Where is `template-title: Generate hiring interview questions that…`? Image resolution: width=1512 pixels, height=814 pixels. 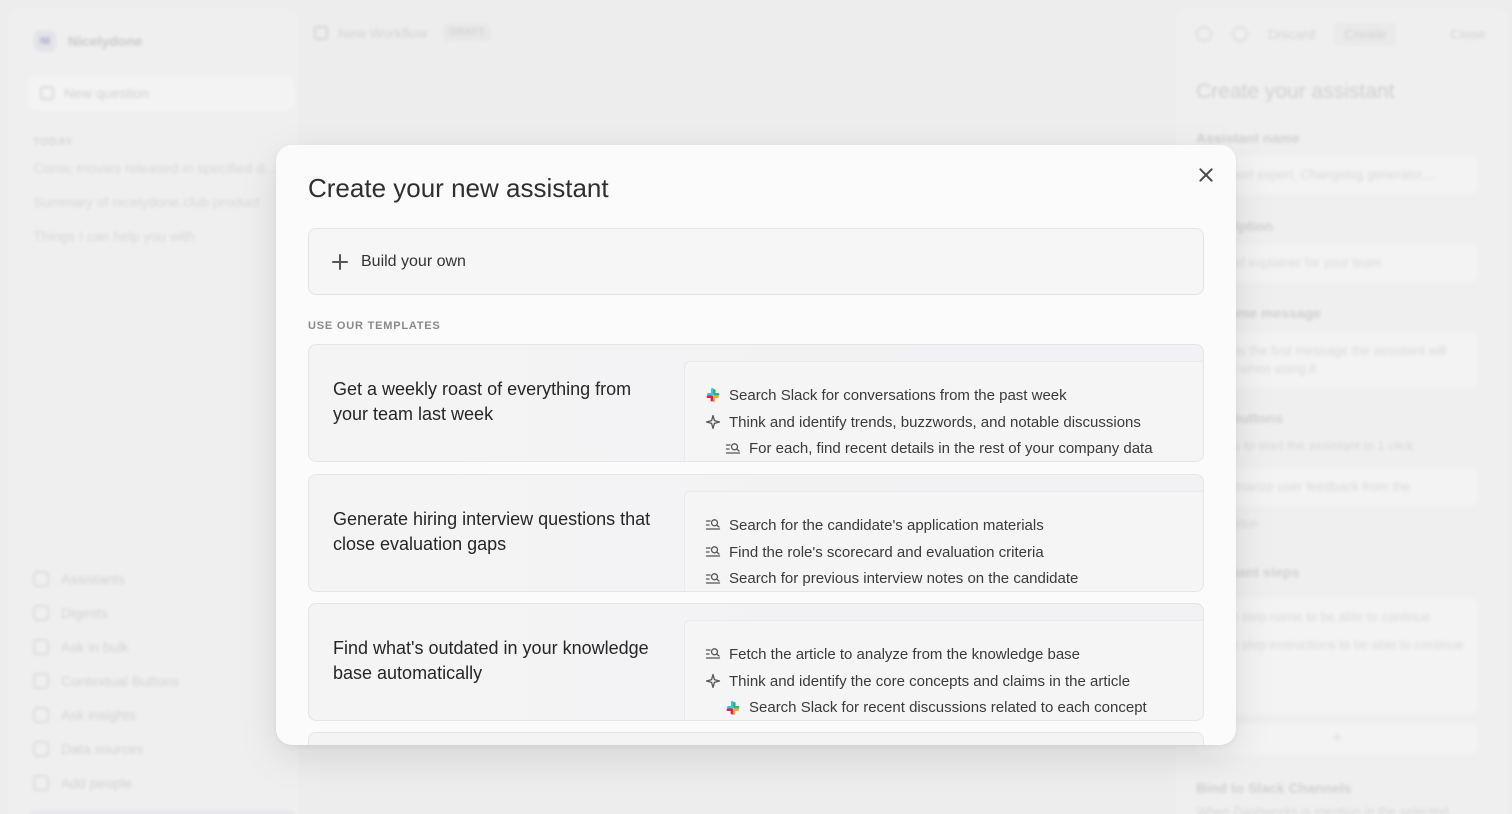
template-title: Generate hiring interview questions that… is located at coordinates (492, 531).